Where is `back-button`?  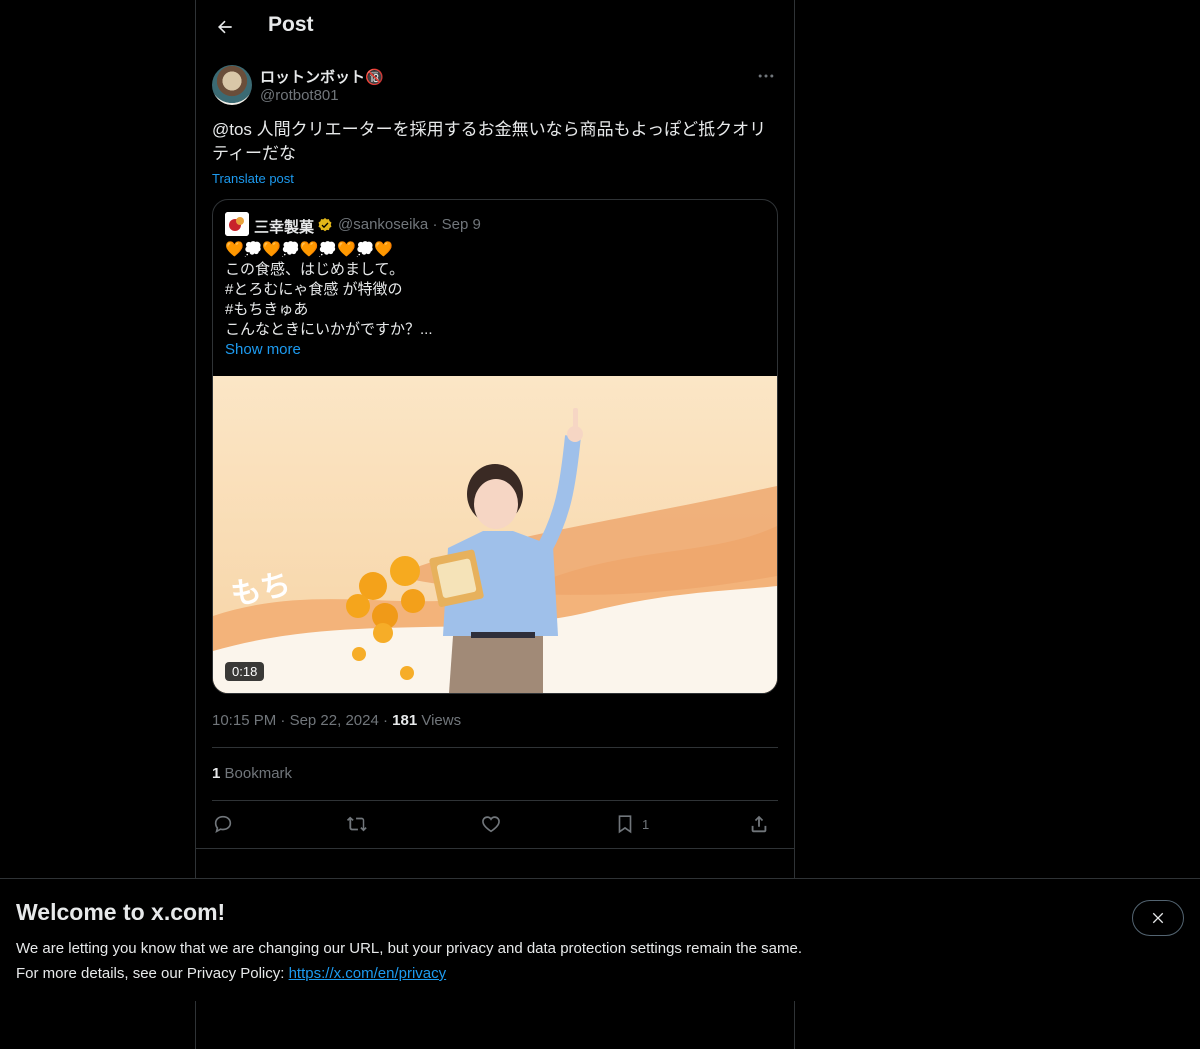 back-button is located at coordinates (225, 27).